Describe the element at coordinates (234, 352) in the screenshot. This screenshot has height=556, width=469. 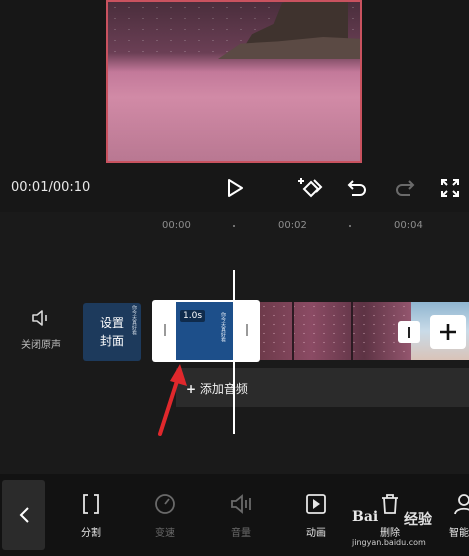
I see `playhead` at that location.